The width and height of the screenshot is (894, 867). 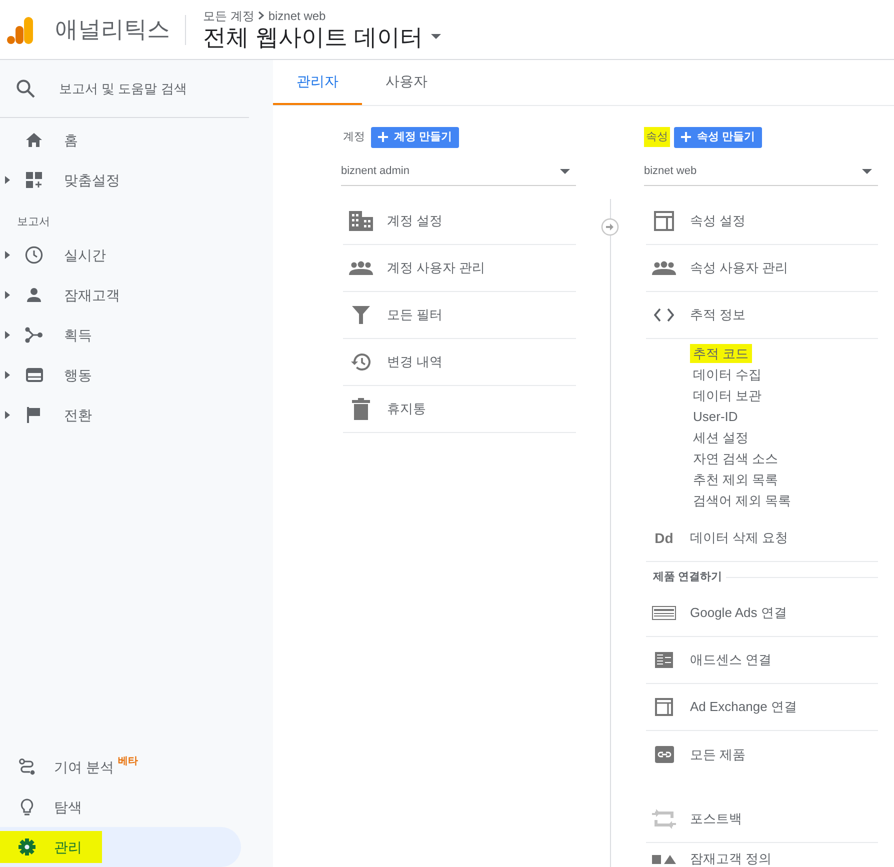 I want to click on tab: 사용자, so click(x=406, y=82).